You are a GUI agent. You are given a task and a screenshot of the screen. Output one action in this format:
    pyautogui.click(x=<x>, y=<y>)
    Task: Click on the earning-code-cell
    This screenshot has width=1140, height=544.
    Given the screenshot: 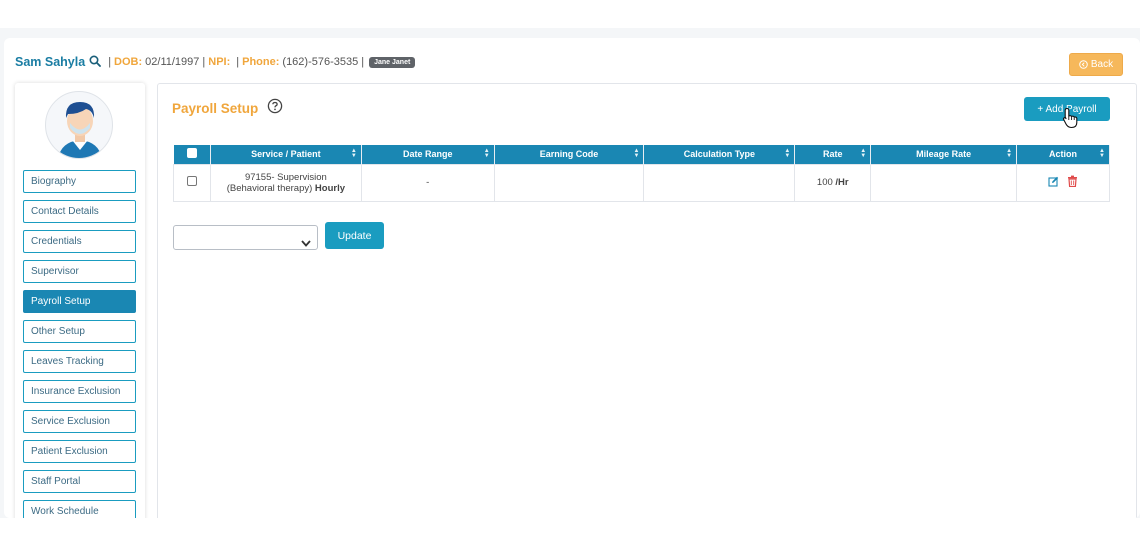 What is the action you would take?
    pyautogui.click(x=569, y=182)
    